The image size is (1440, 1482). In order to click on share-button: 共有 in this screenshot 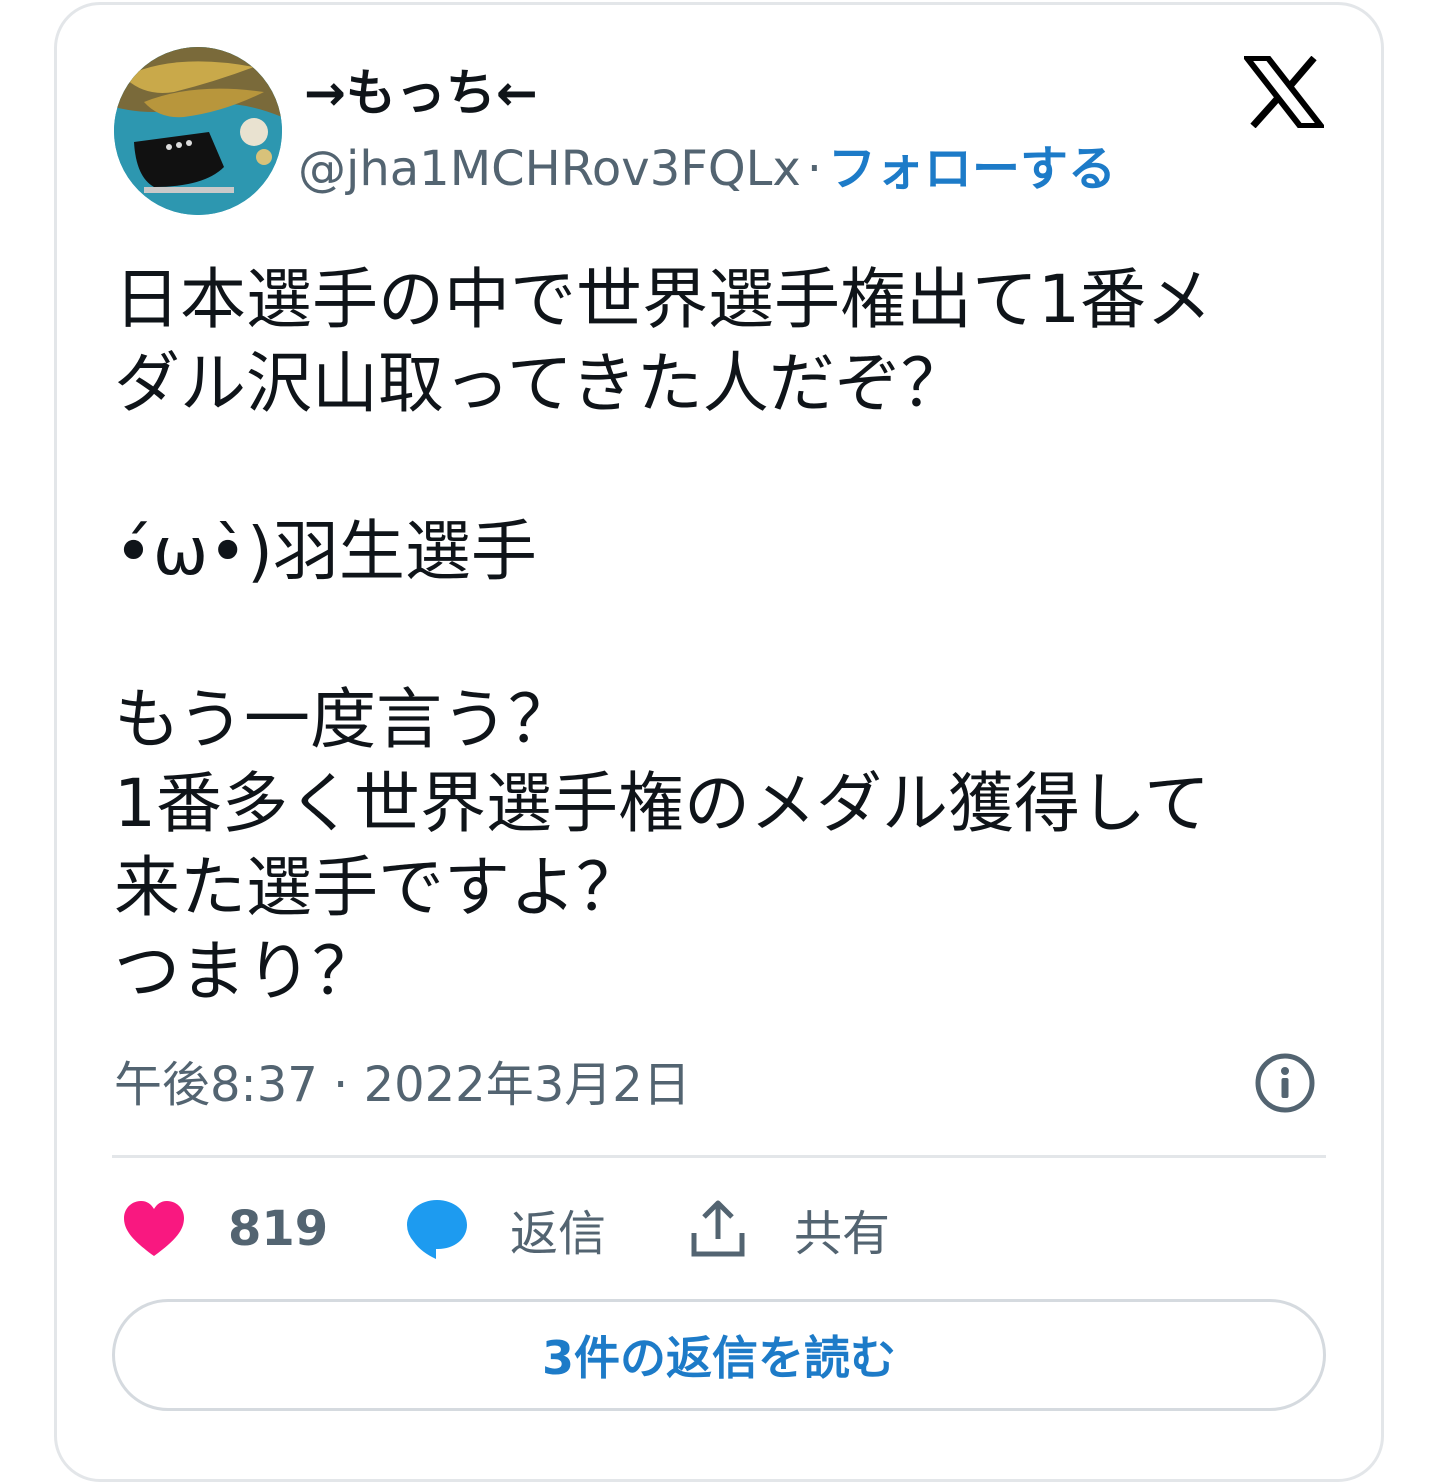, I will do `click(789, 1229)`.